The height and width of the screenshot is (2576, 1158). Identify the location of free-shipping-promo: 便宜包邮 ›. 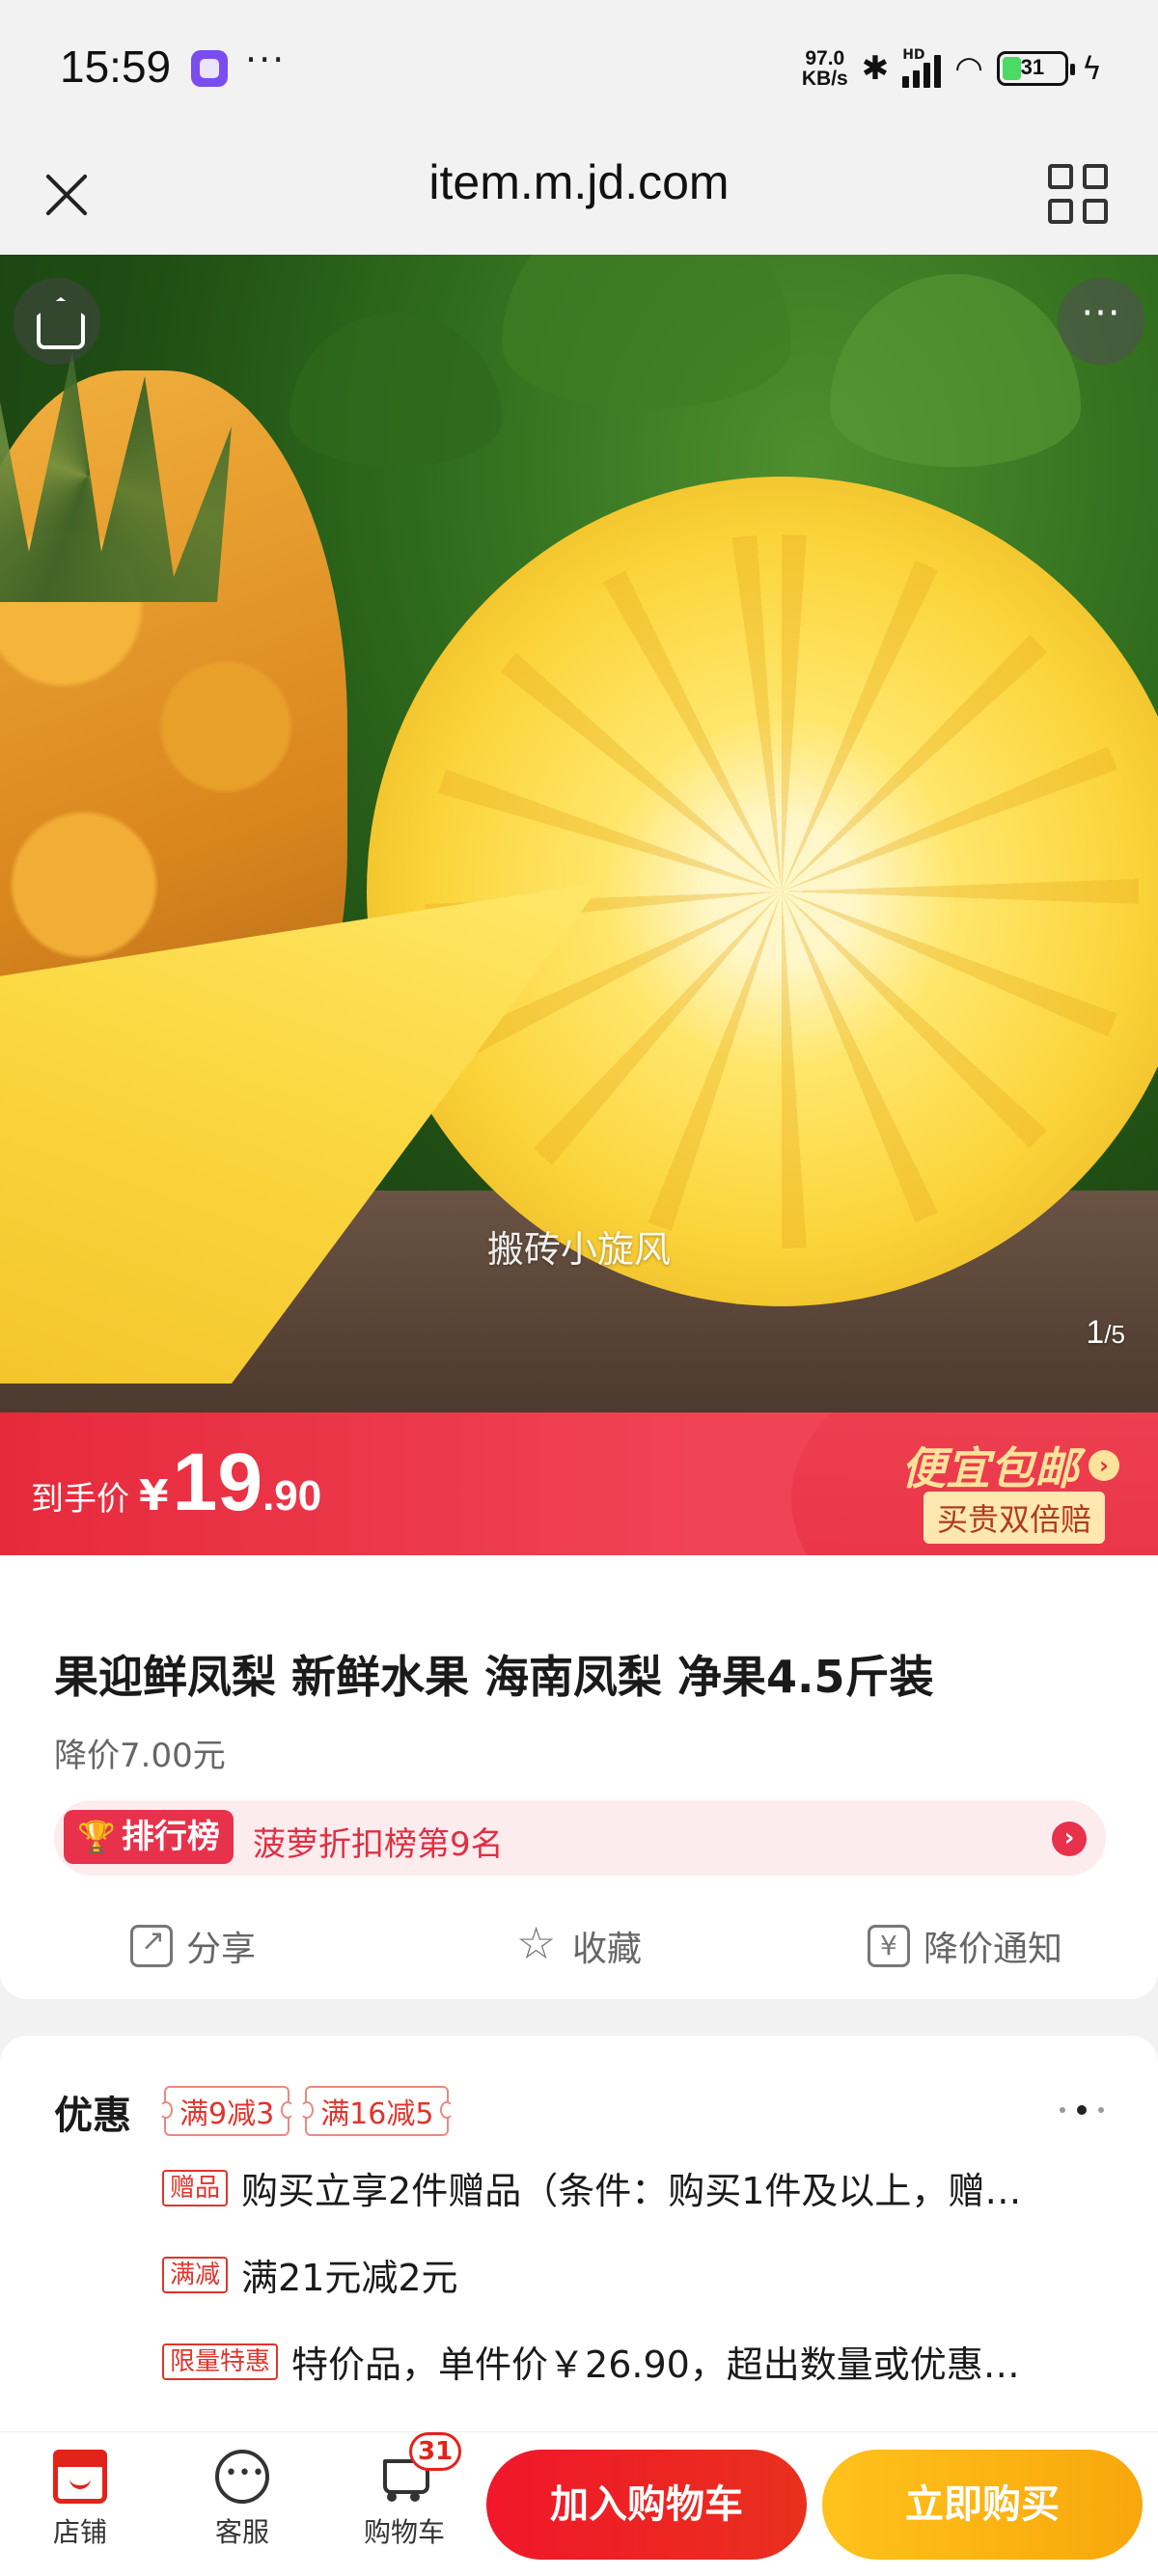
(1010, 1466).